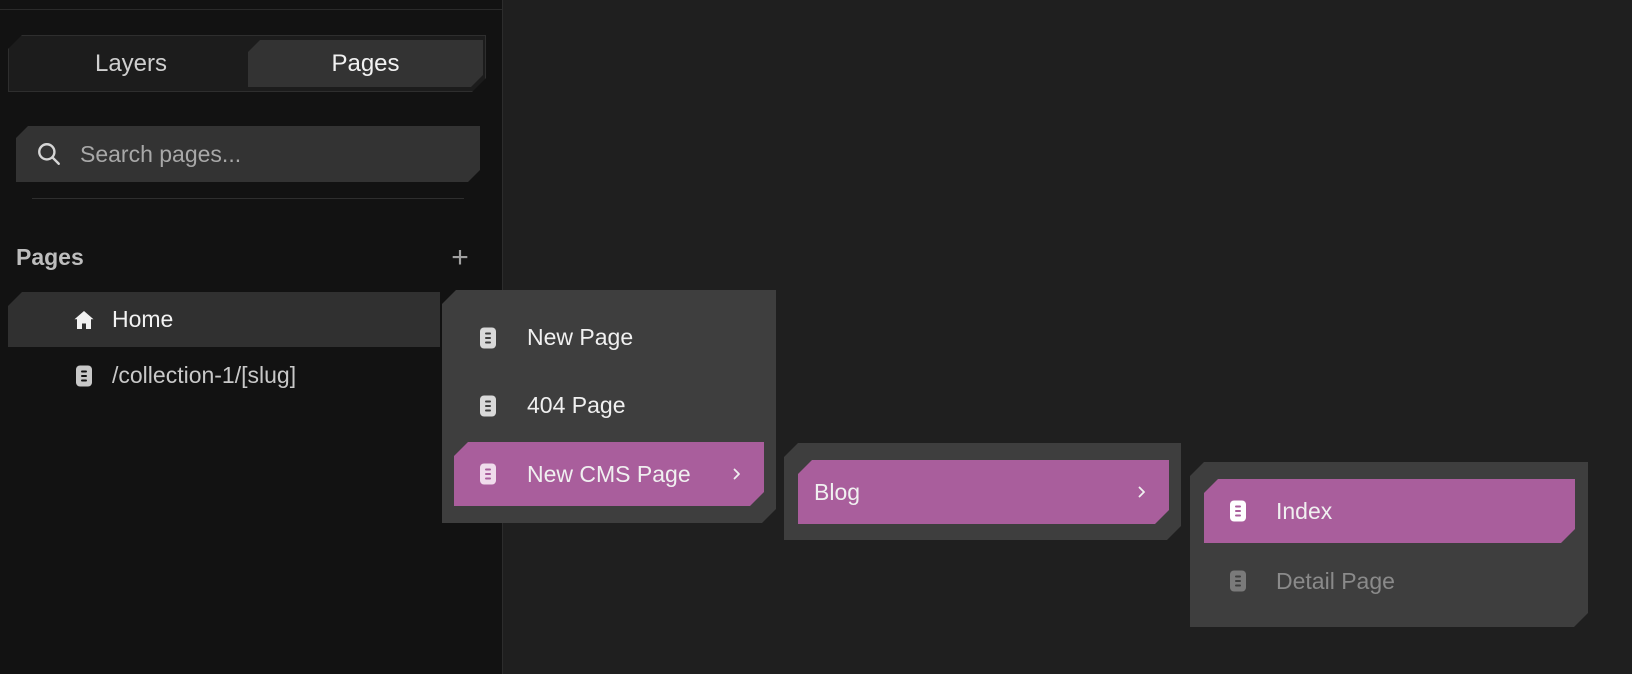  Describe the element at coordinates (365, 63) in the screenshot. I see `tab-pages: Pages` at that location.